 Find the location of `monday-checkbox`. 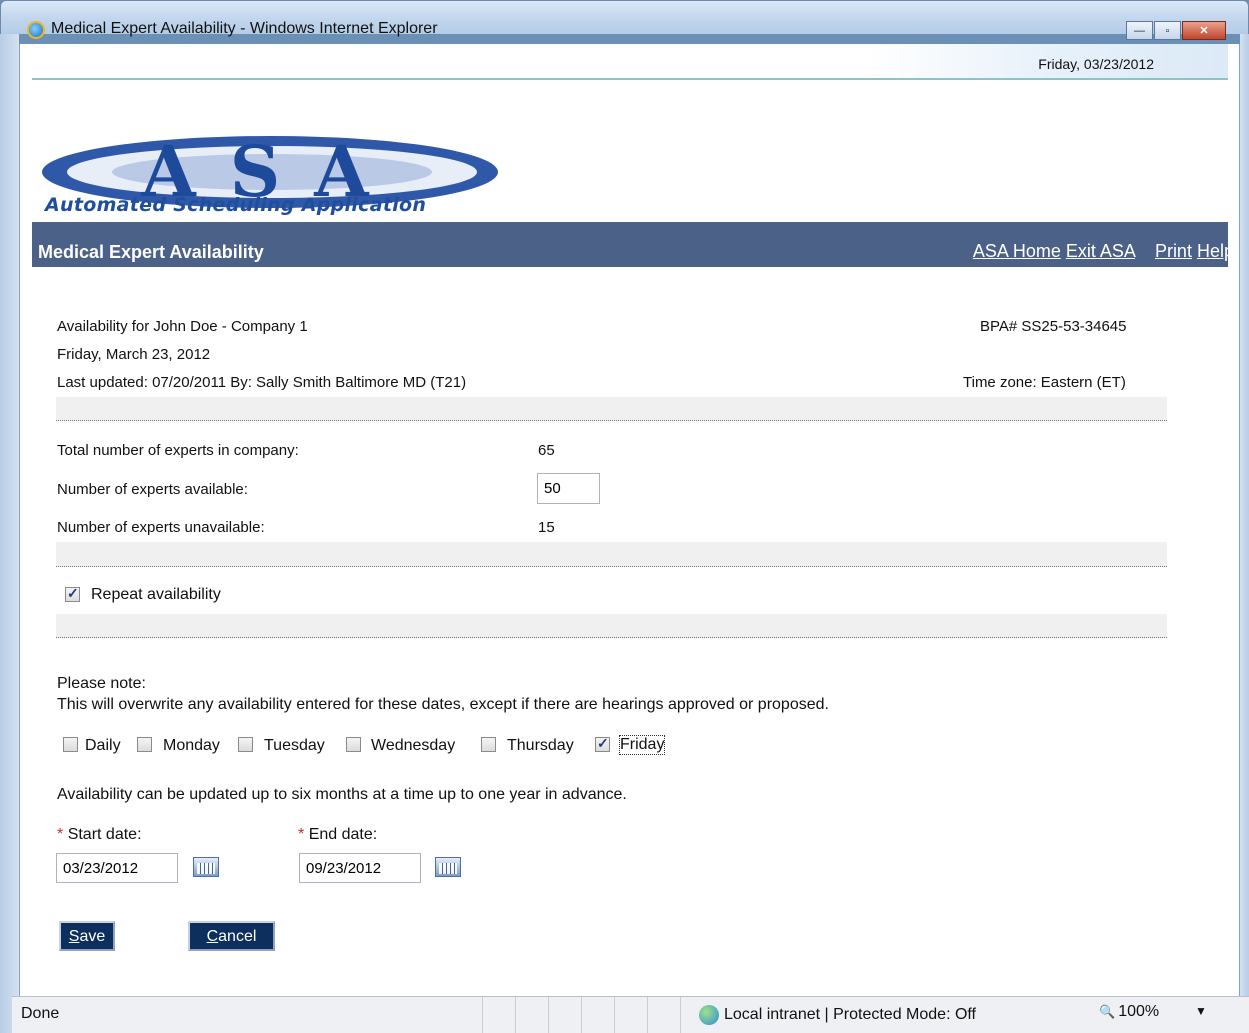

monday-checkbox is located at coordinates (144, 744).